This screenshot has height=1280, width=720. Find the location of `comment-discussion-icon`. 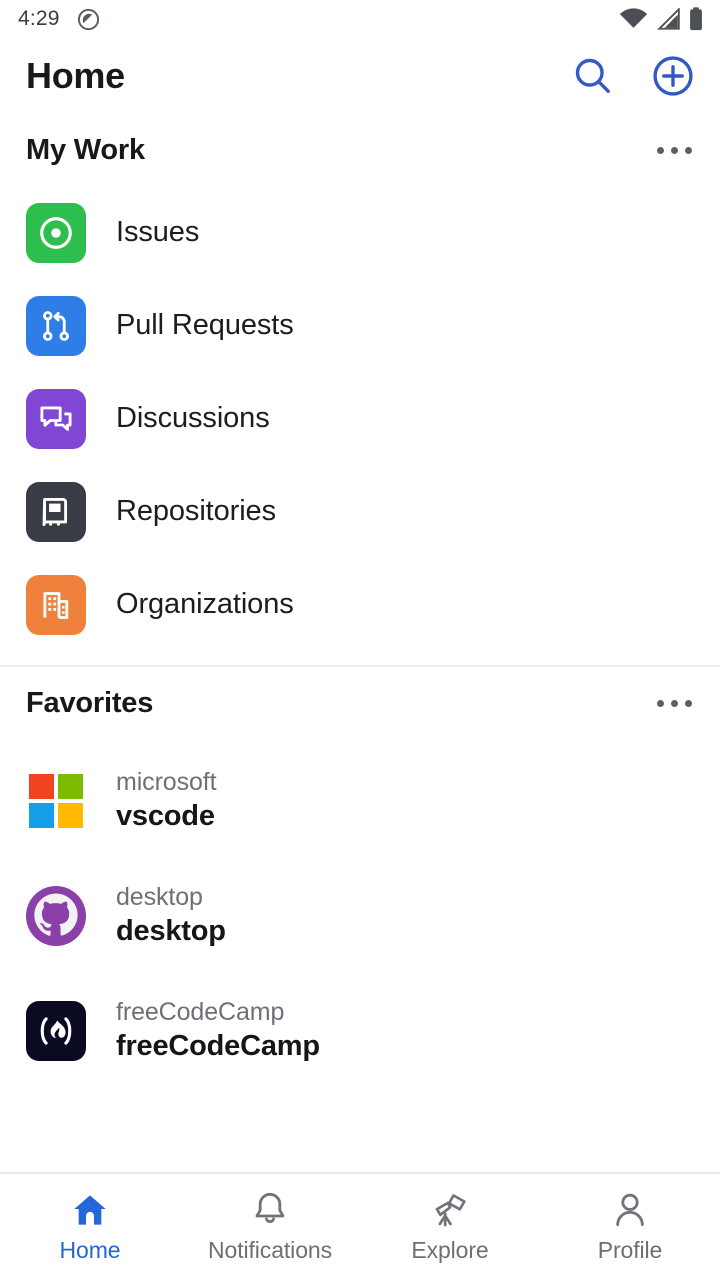

comment-discussion-icon is located at coordinates (56, 419).